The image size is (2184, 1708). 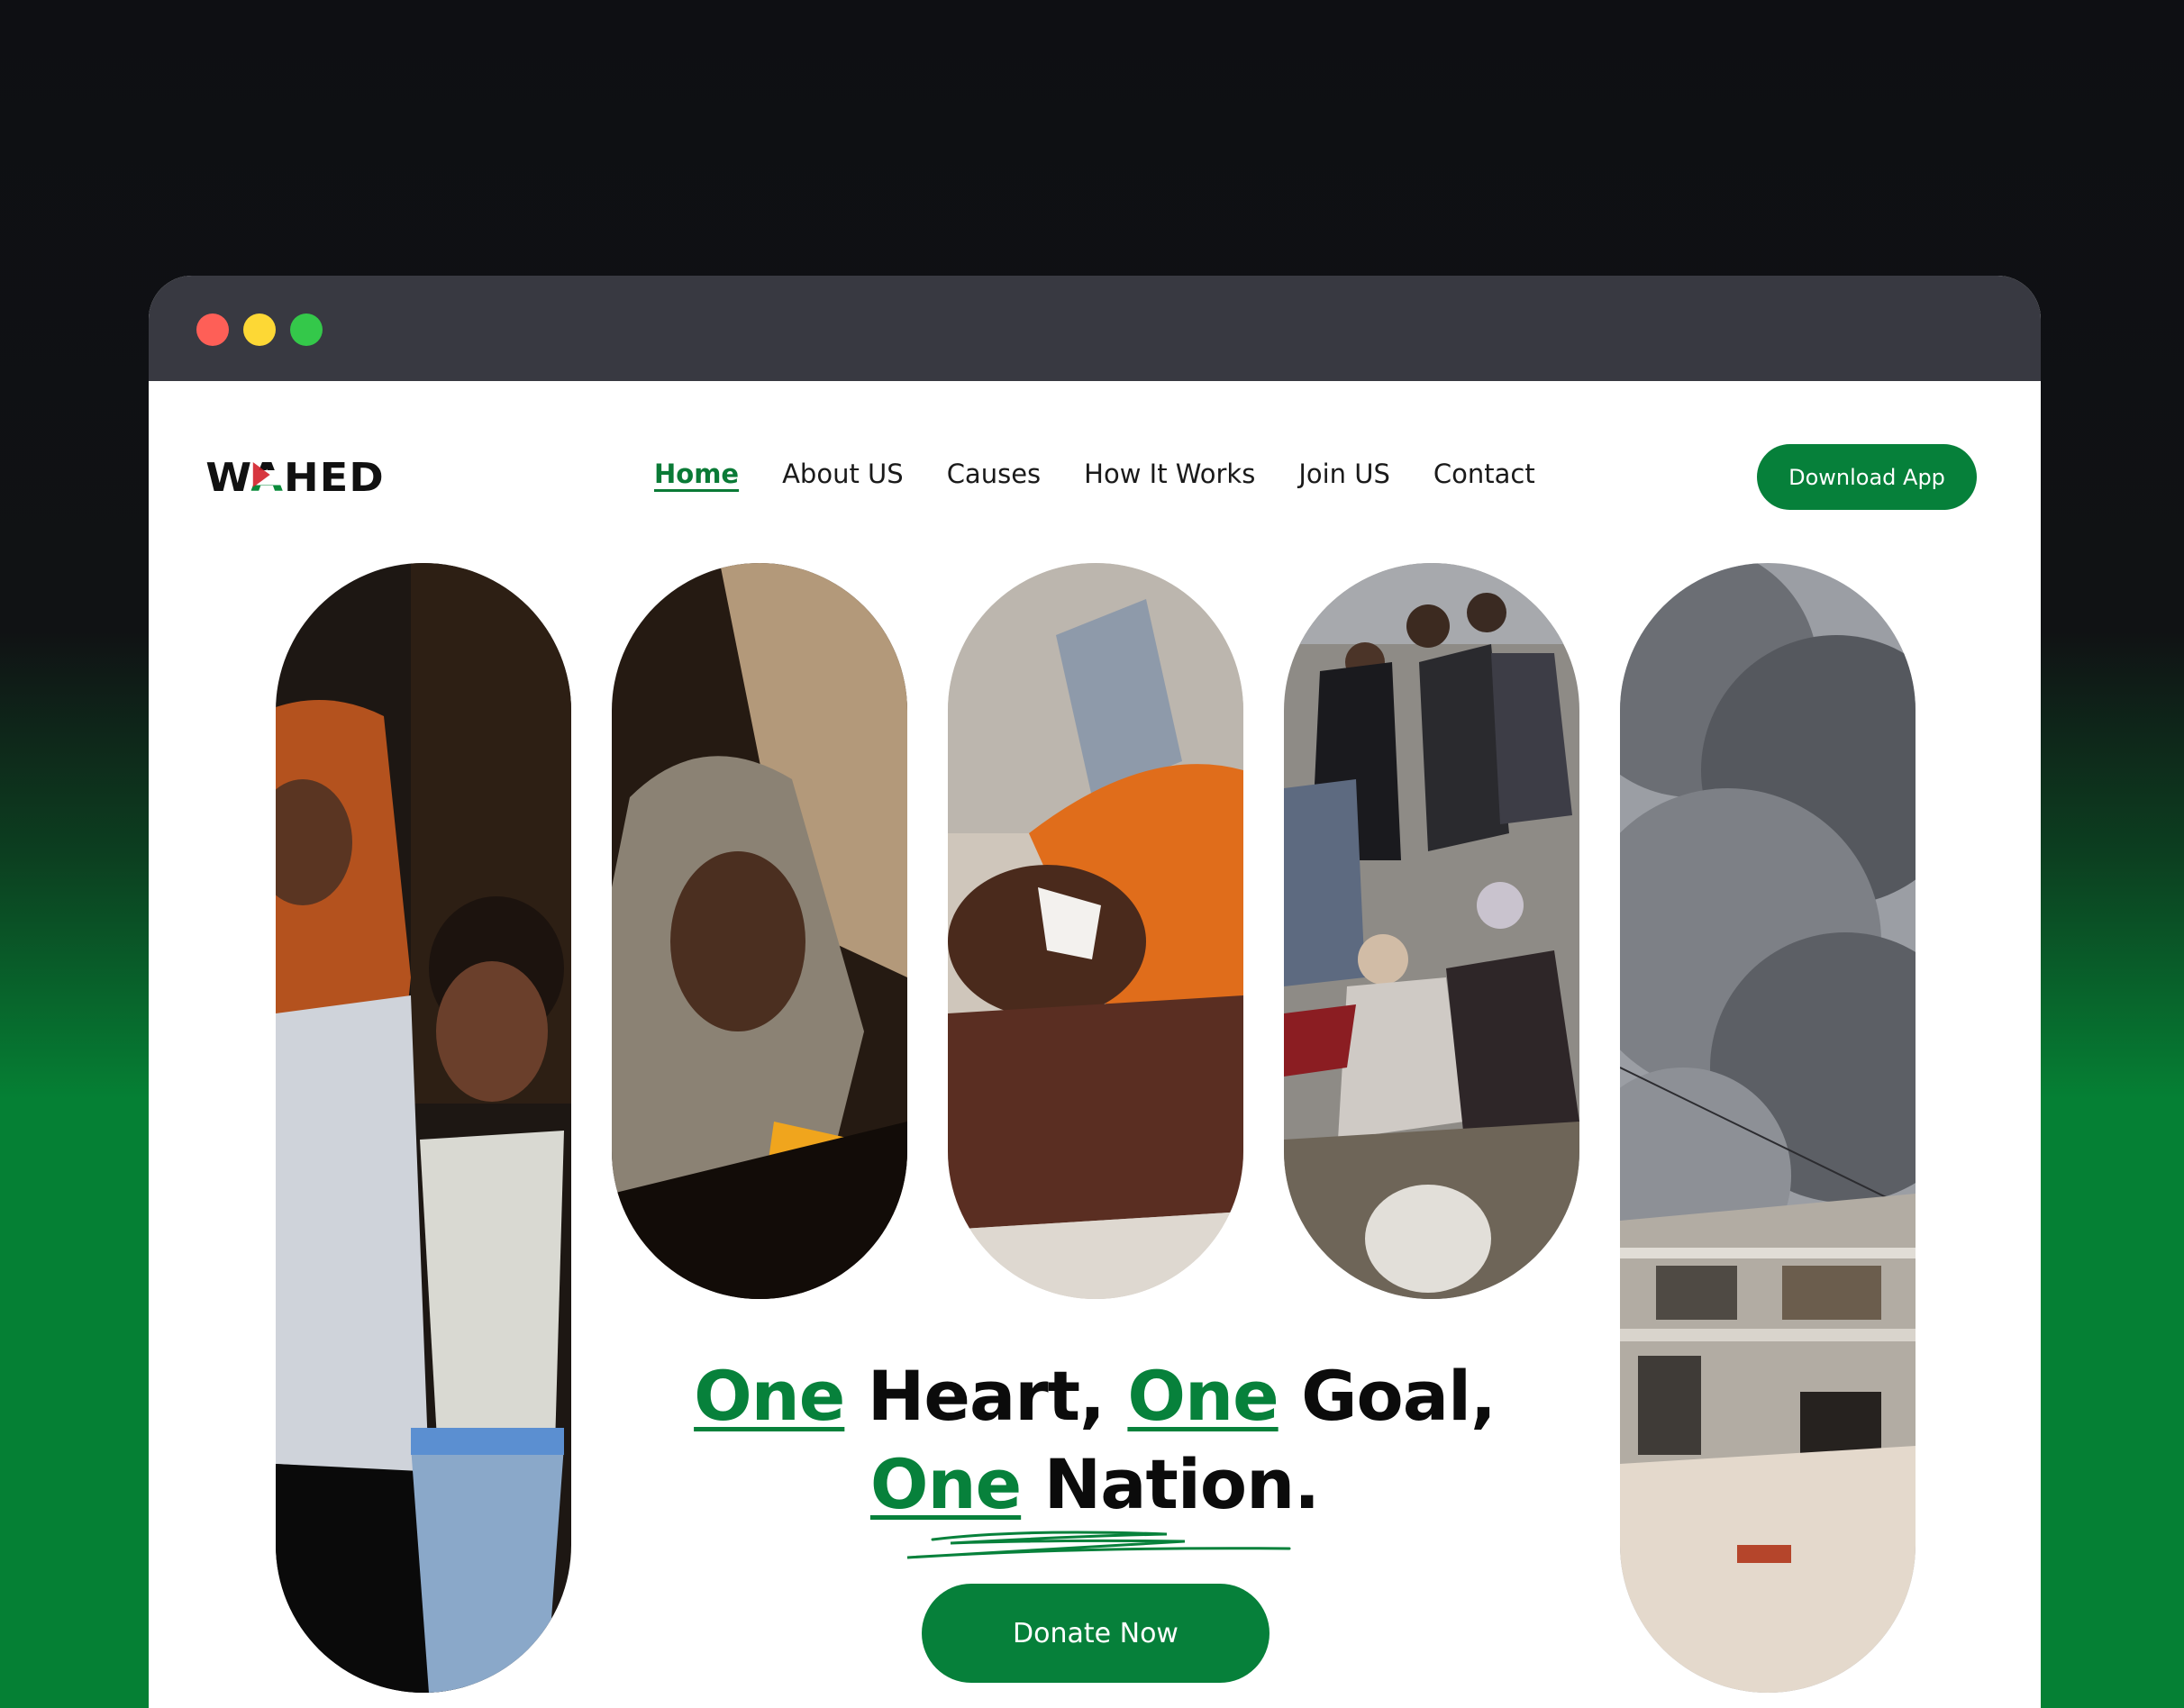 I want to click on headline-text-3: Nation., so click(x=1170, y=1484).